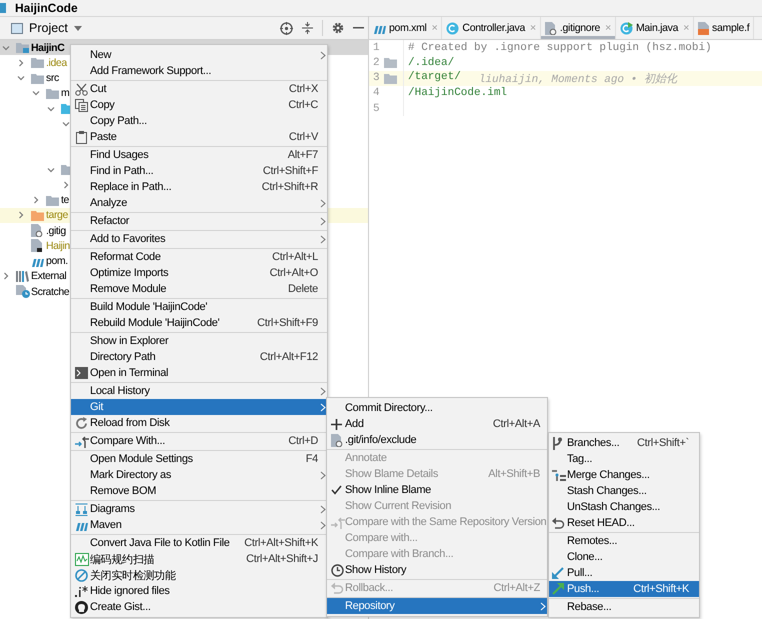  What do you see at coordinates (287, 323) in the screenshot?
I see `shortcut-text: Ctrl+Shift+F9` at bounding box center [287, 323].